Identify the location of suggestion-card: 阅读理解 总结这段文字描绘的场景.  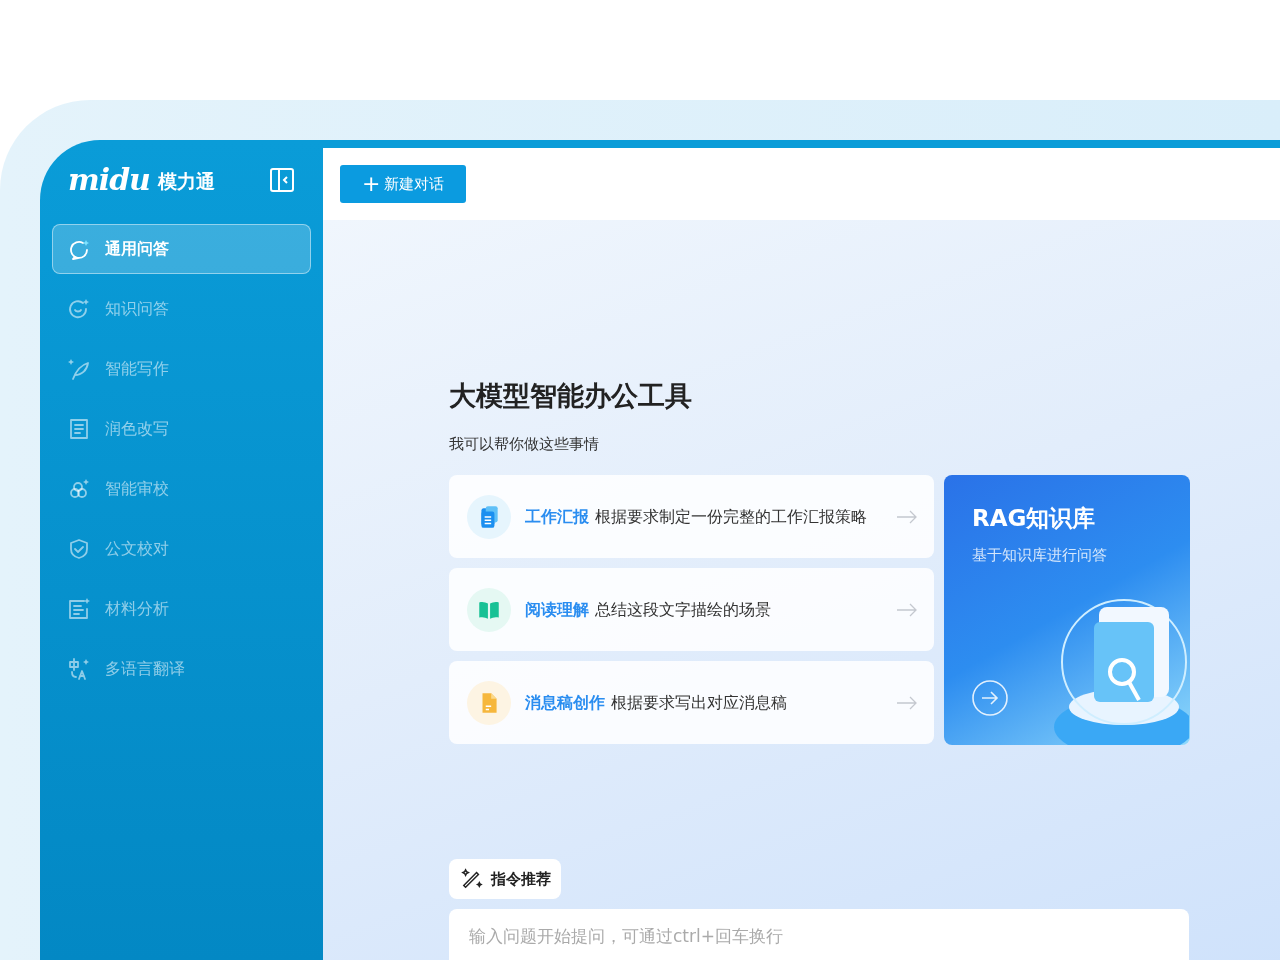
(691, 609).